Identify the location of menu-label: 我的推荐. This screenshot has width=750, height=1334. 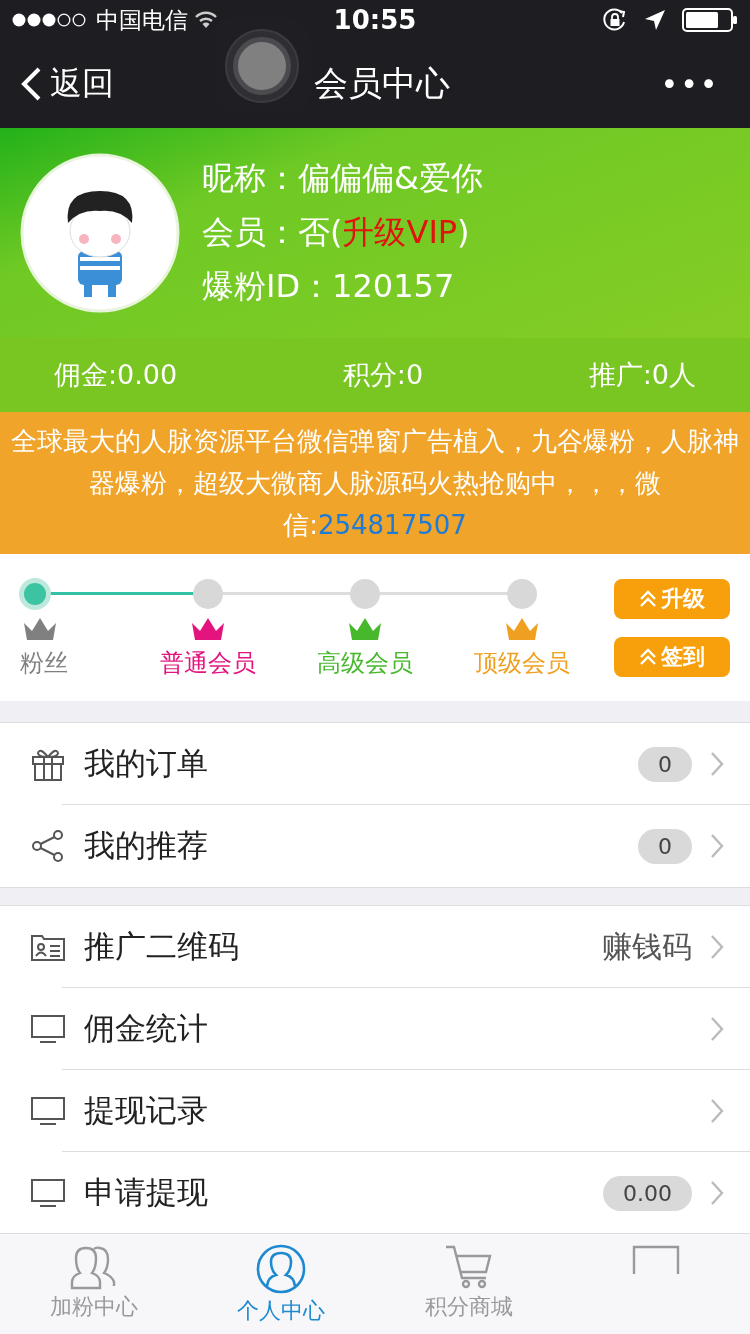
(146, 845).